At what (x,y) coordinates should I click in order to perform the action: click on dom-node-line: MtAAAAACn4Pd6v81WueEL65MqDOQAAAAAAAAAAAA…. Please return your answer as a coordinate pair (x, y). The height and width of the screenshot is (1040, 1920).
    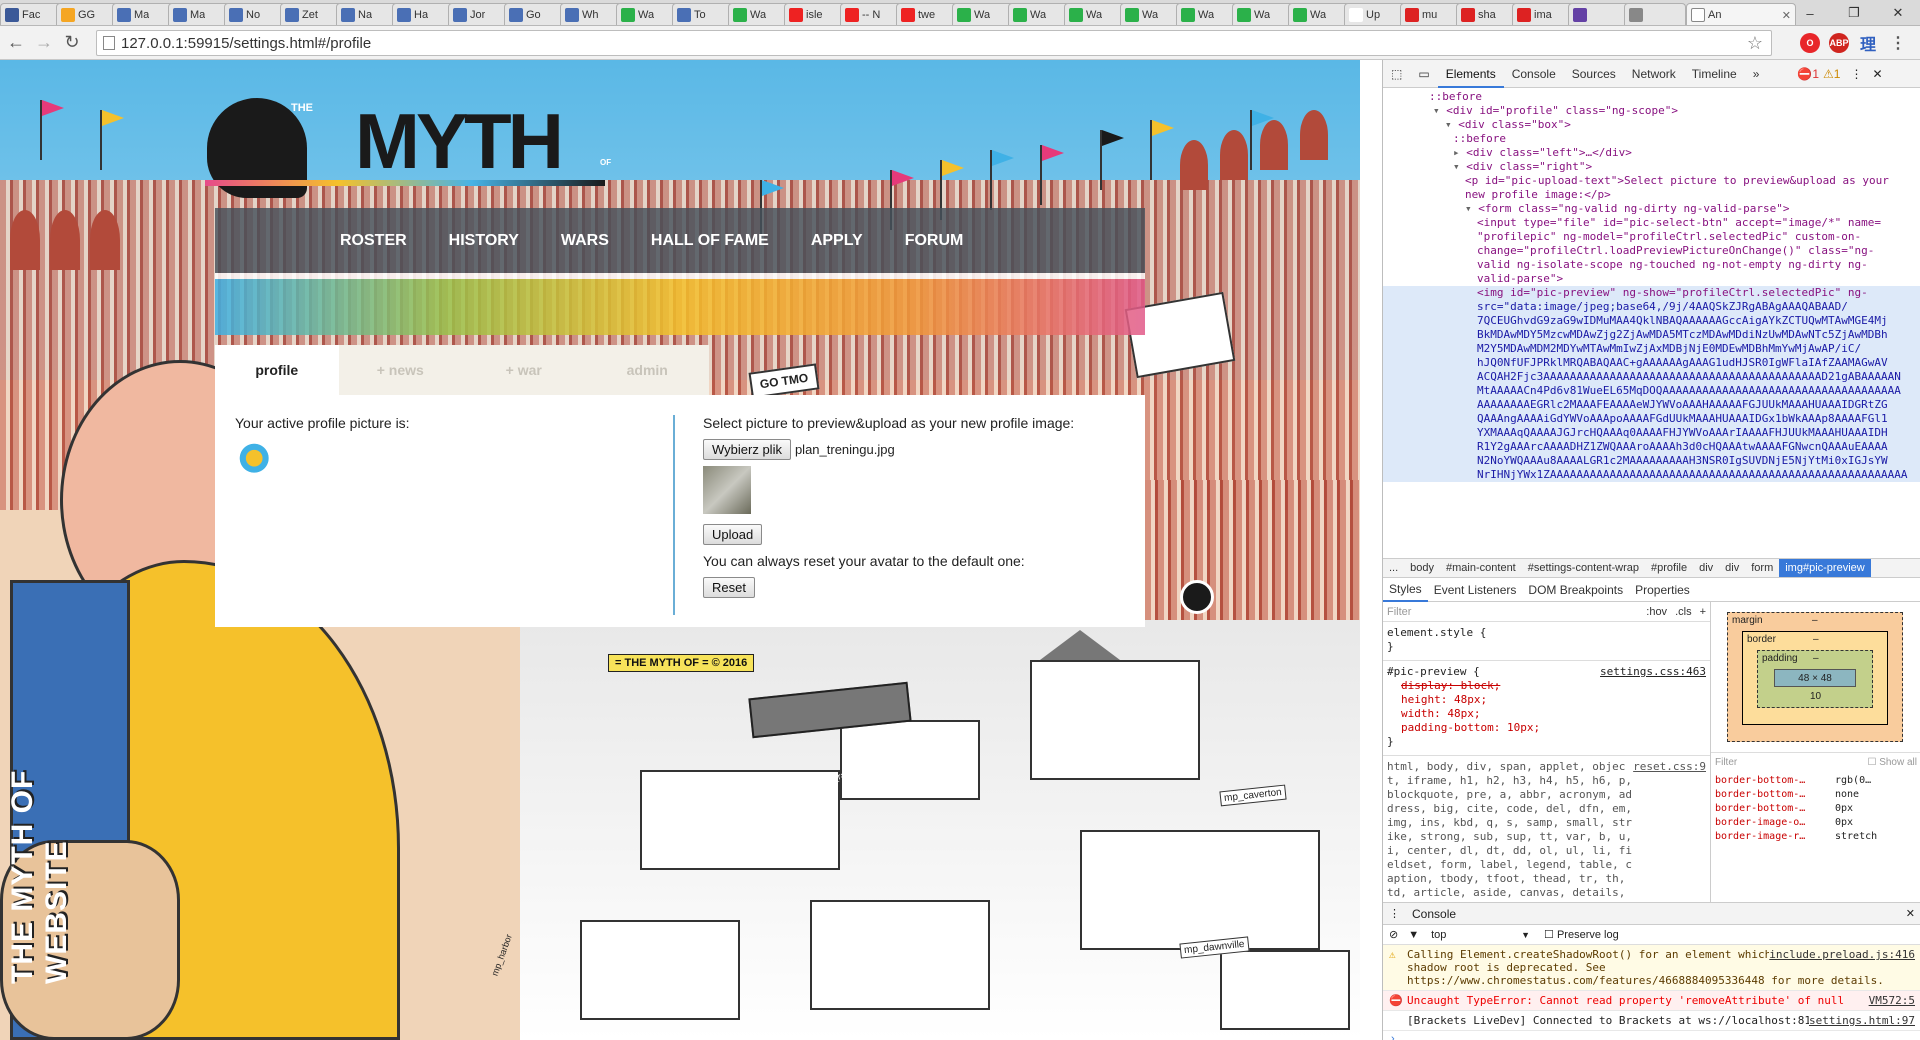
    Looking at the image, I should click on (1651, 391).